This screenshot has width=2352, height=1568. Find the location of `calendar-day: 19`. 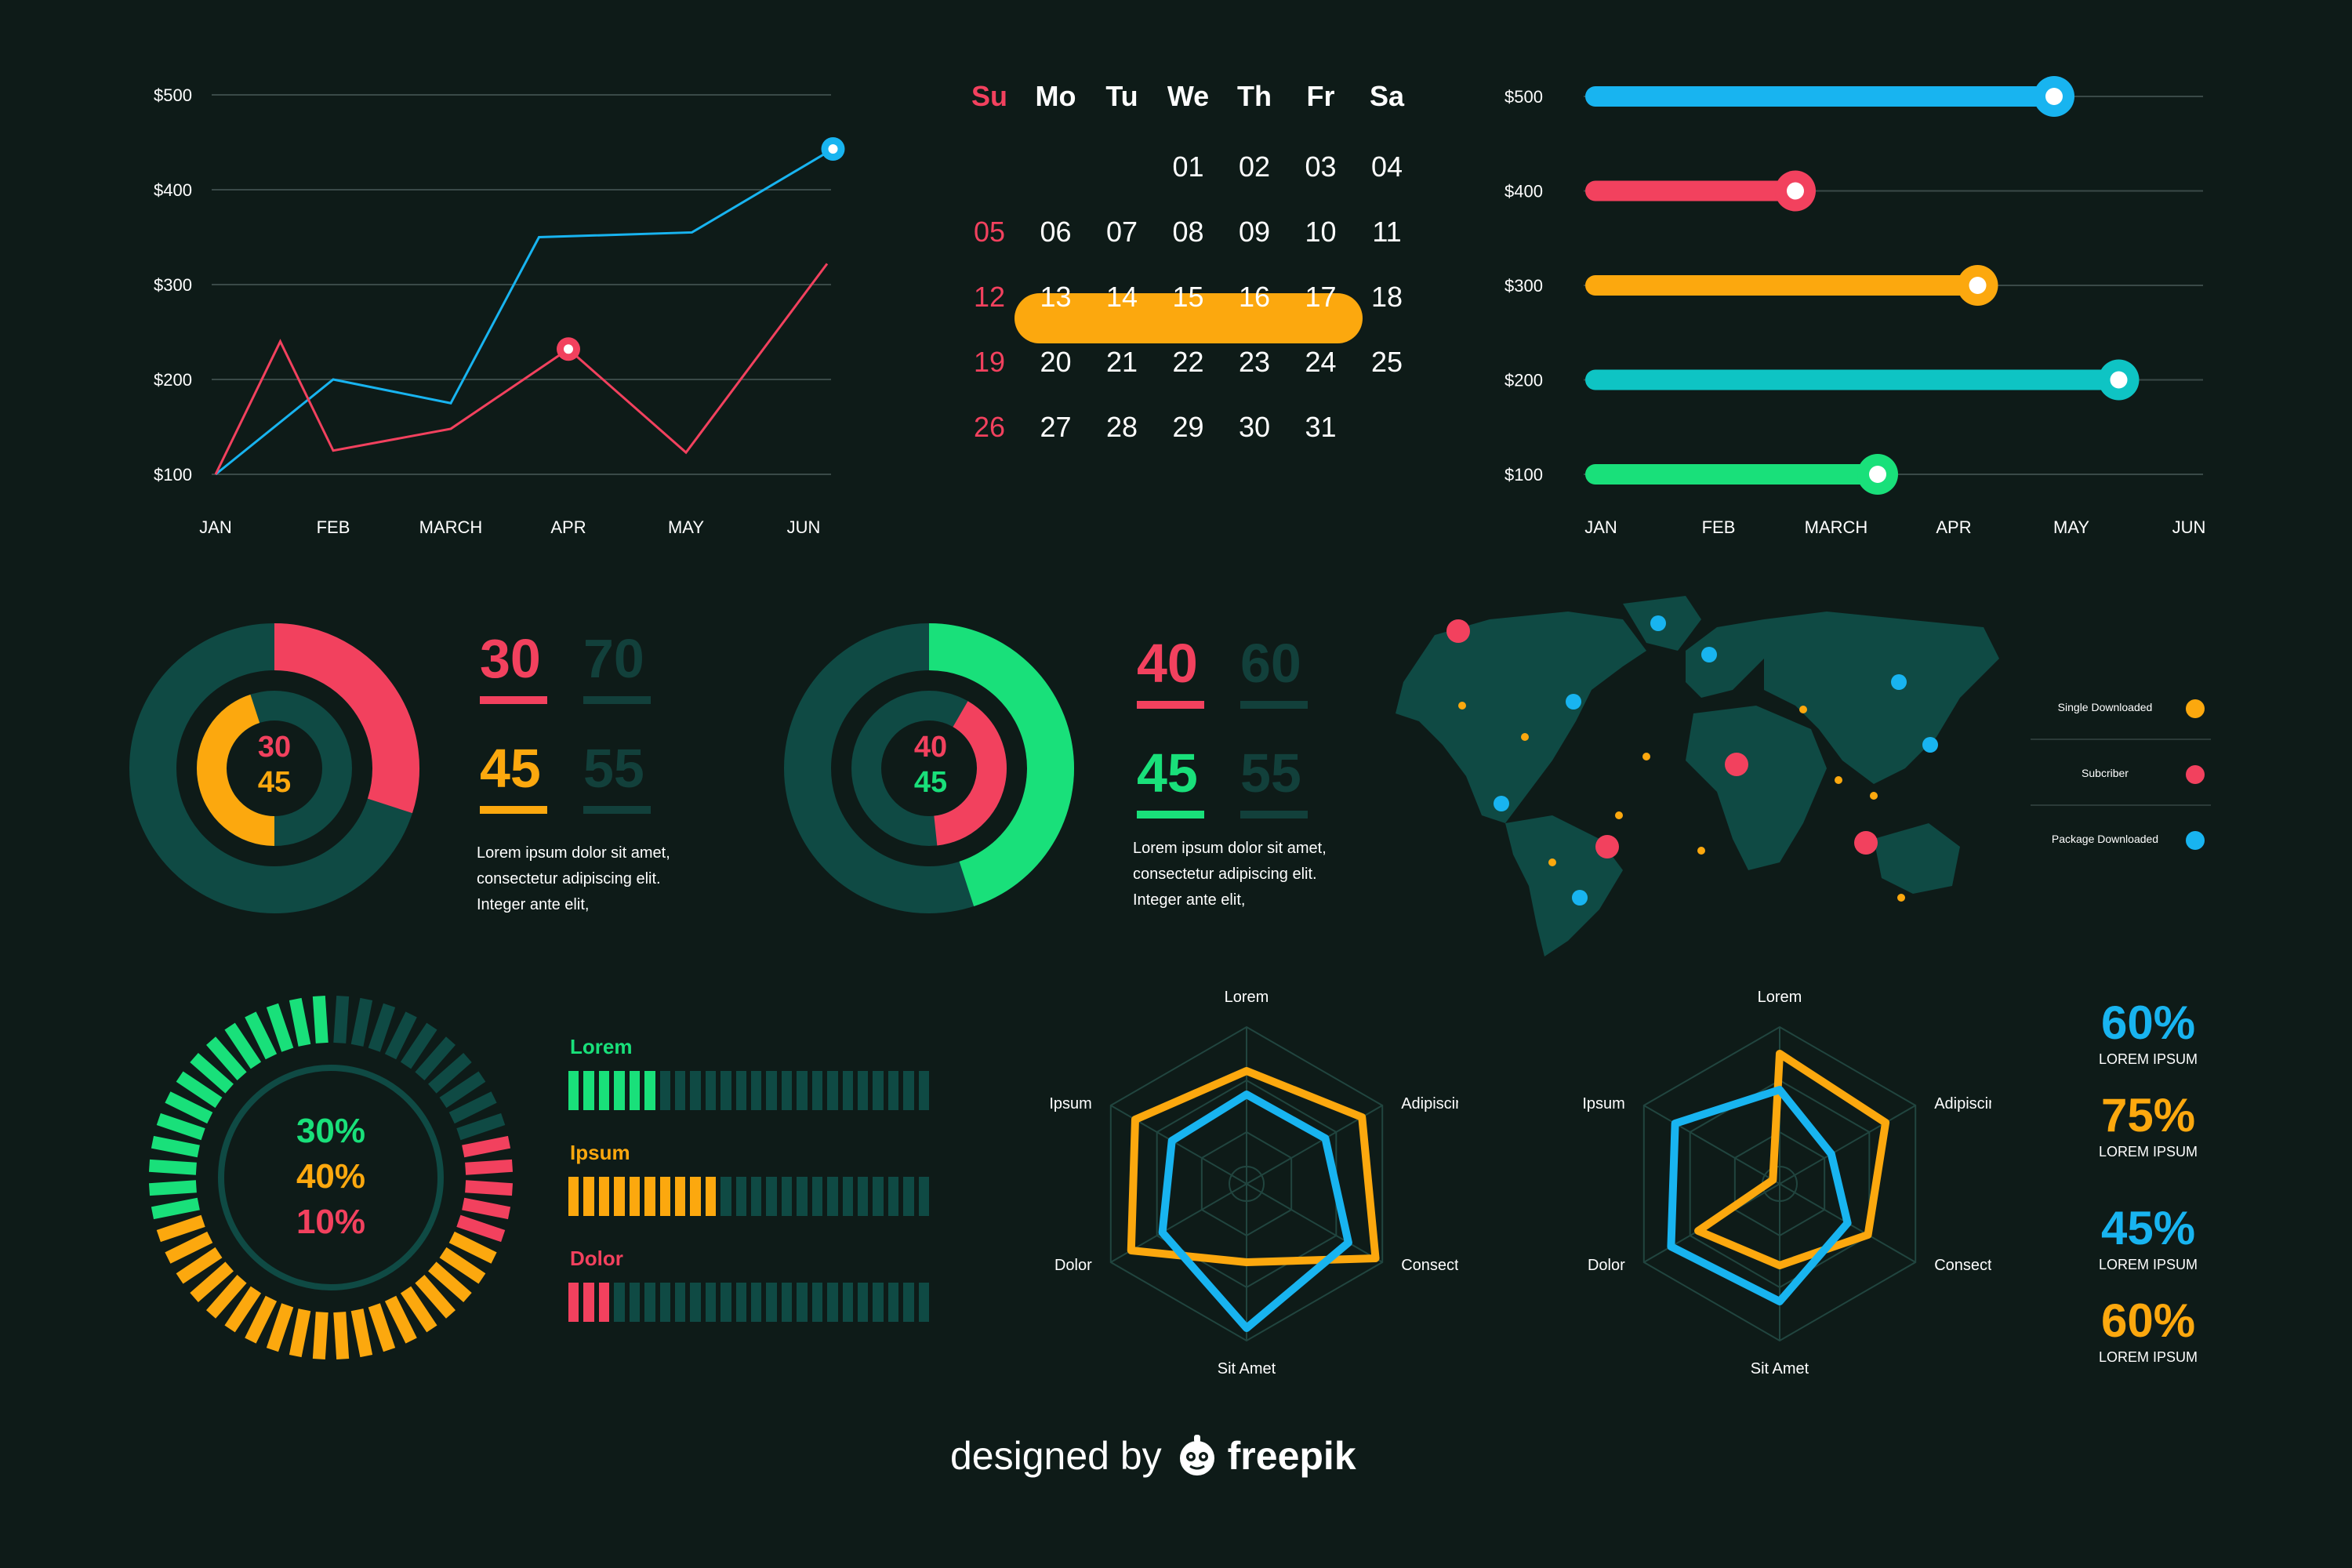

calendar-day: 19 is located at coordinates (989, 362).